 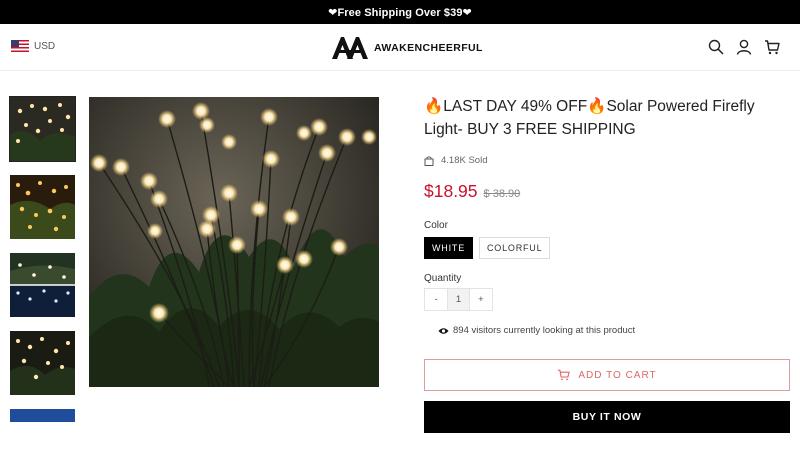 I want to click on color-options: WHITE COLORFUL, so click(x=607, y=248).